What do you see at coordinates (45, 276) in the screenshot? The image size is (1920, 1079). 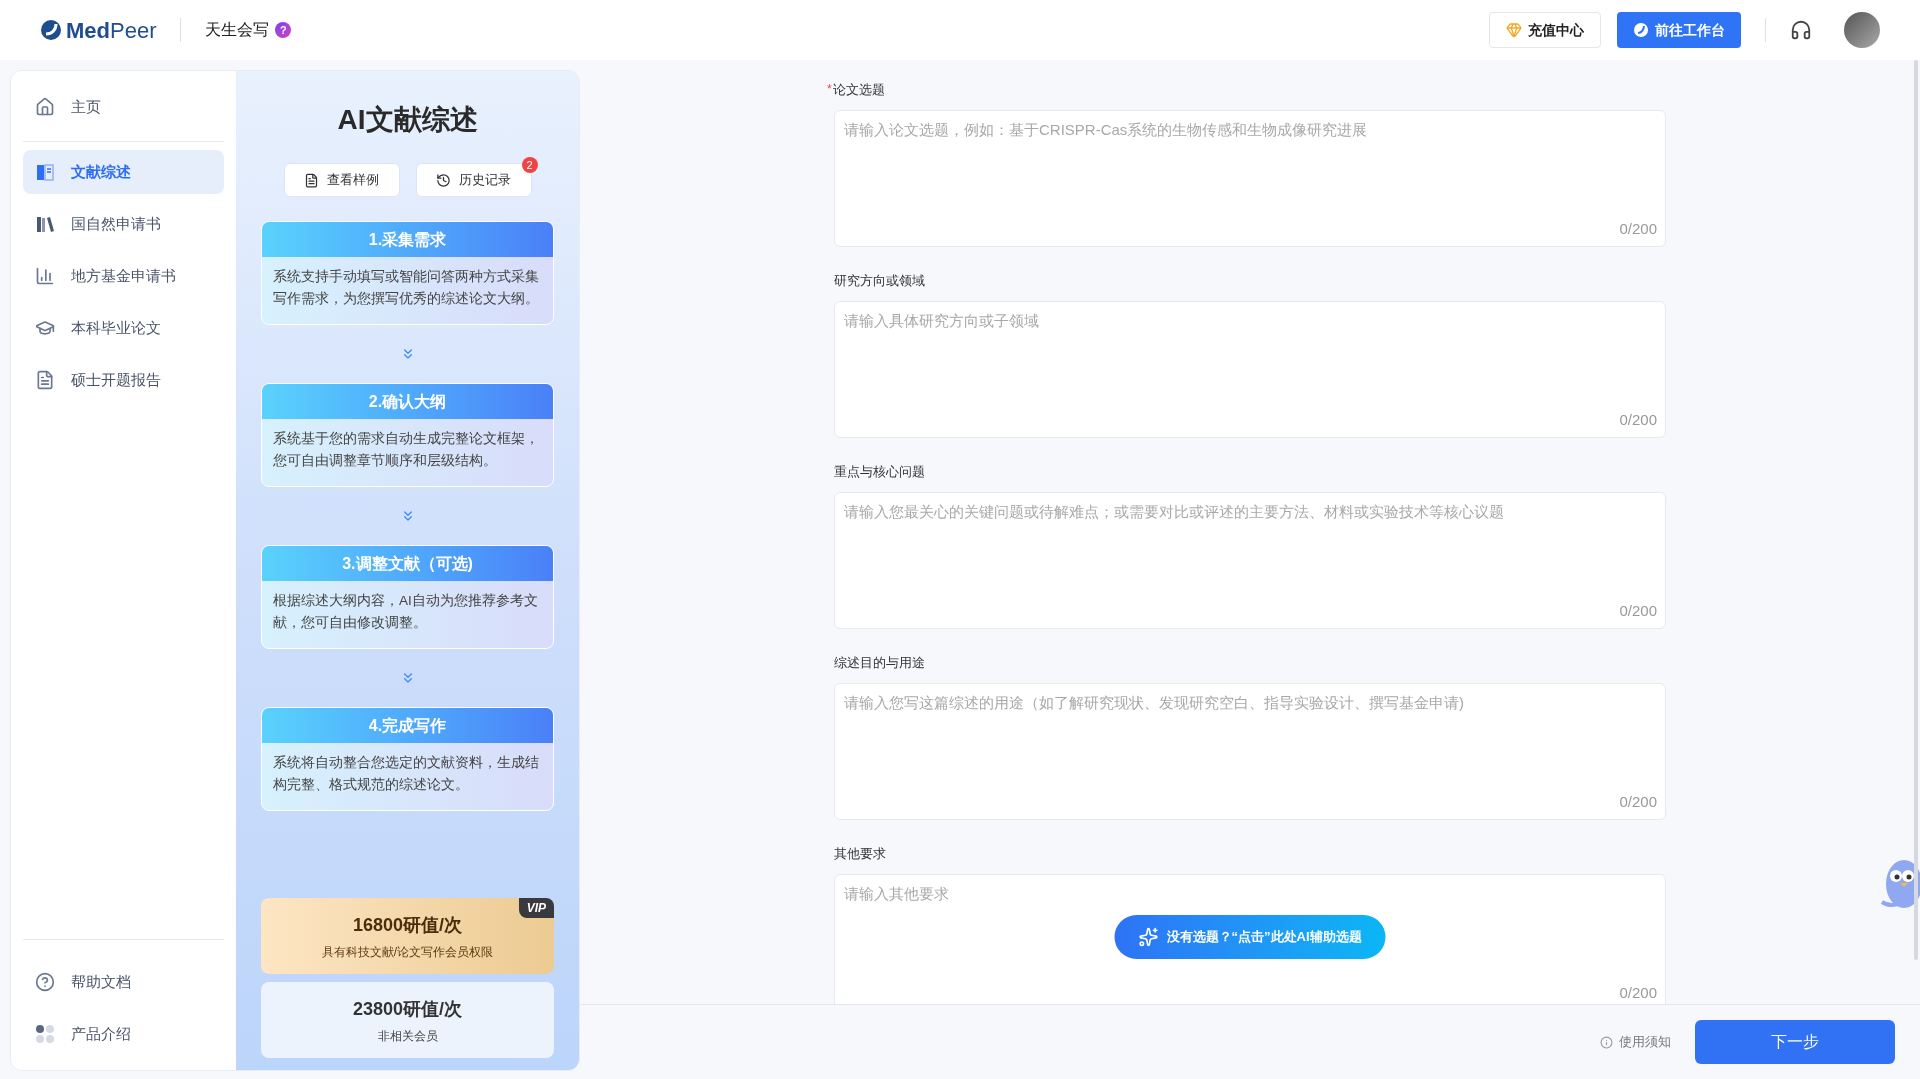 I see `chart-icon` at bounding box center [45, 276].